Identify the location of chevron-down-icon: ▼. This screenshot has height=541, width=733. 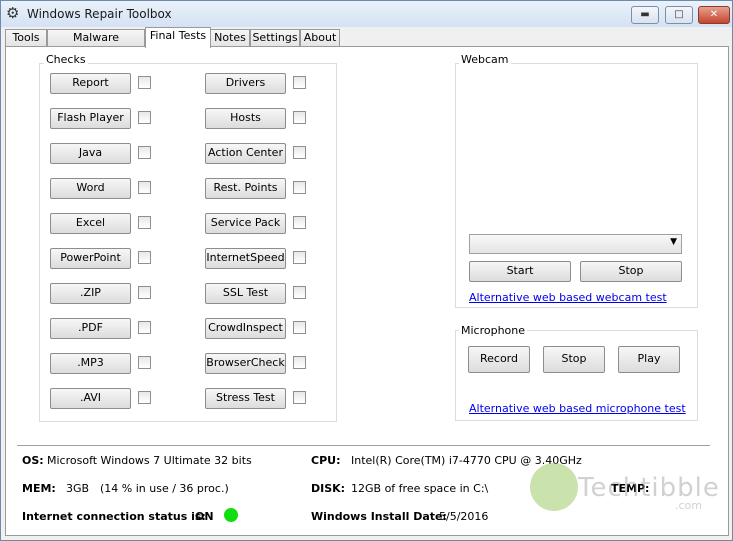
(673, 242).